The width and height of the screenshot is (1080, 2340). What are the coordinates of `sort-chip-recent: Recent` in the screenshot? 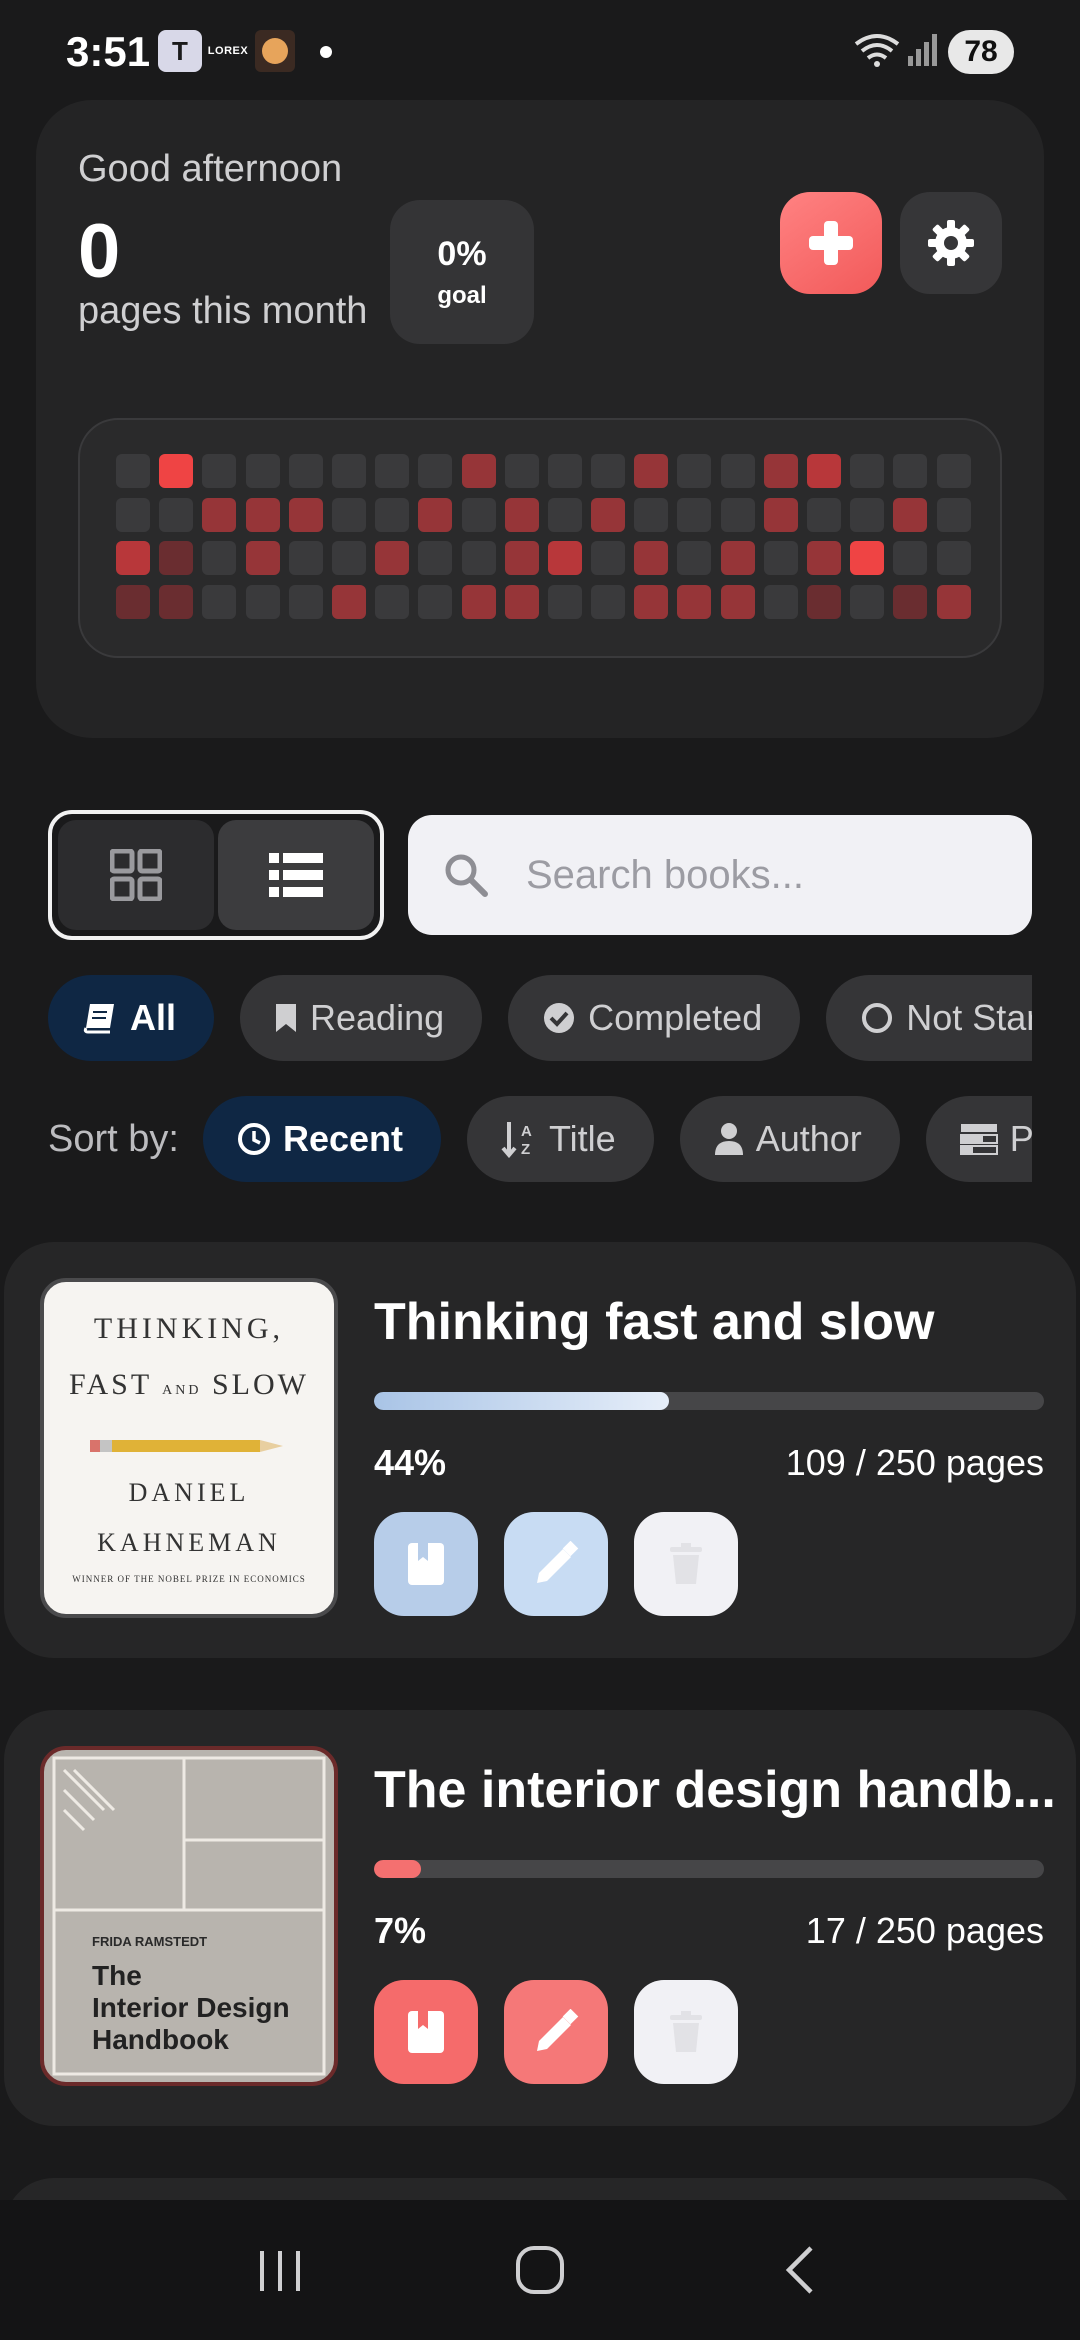 It's located at (321, 1139).